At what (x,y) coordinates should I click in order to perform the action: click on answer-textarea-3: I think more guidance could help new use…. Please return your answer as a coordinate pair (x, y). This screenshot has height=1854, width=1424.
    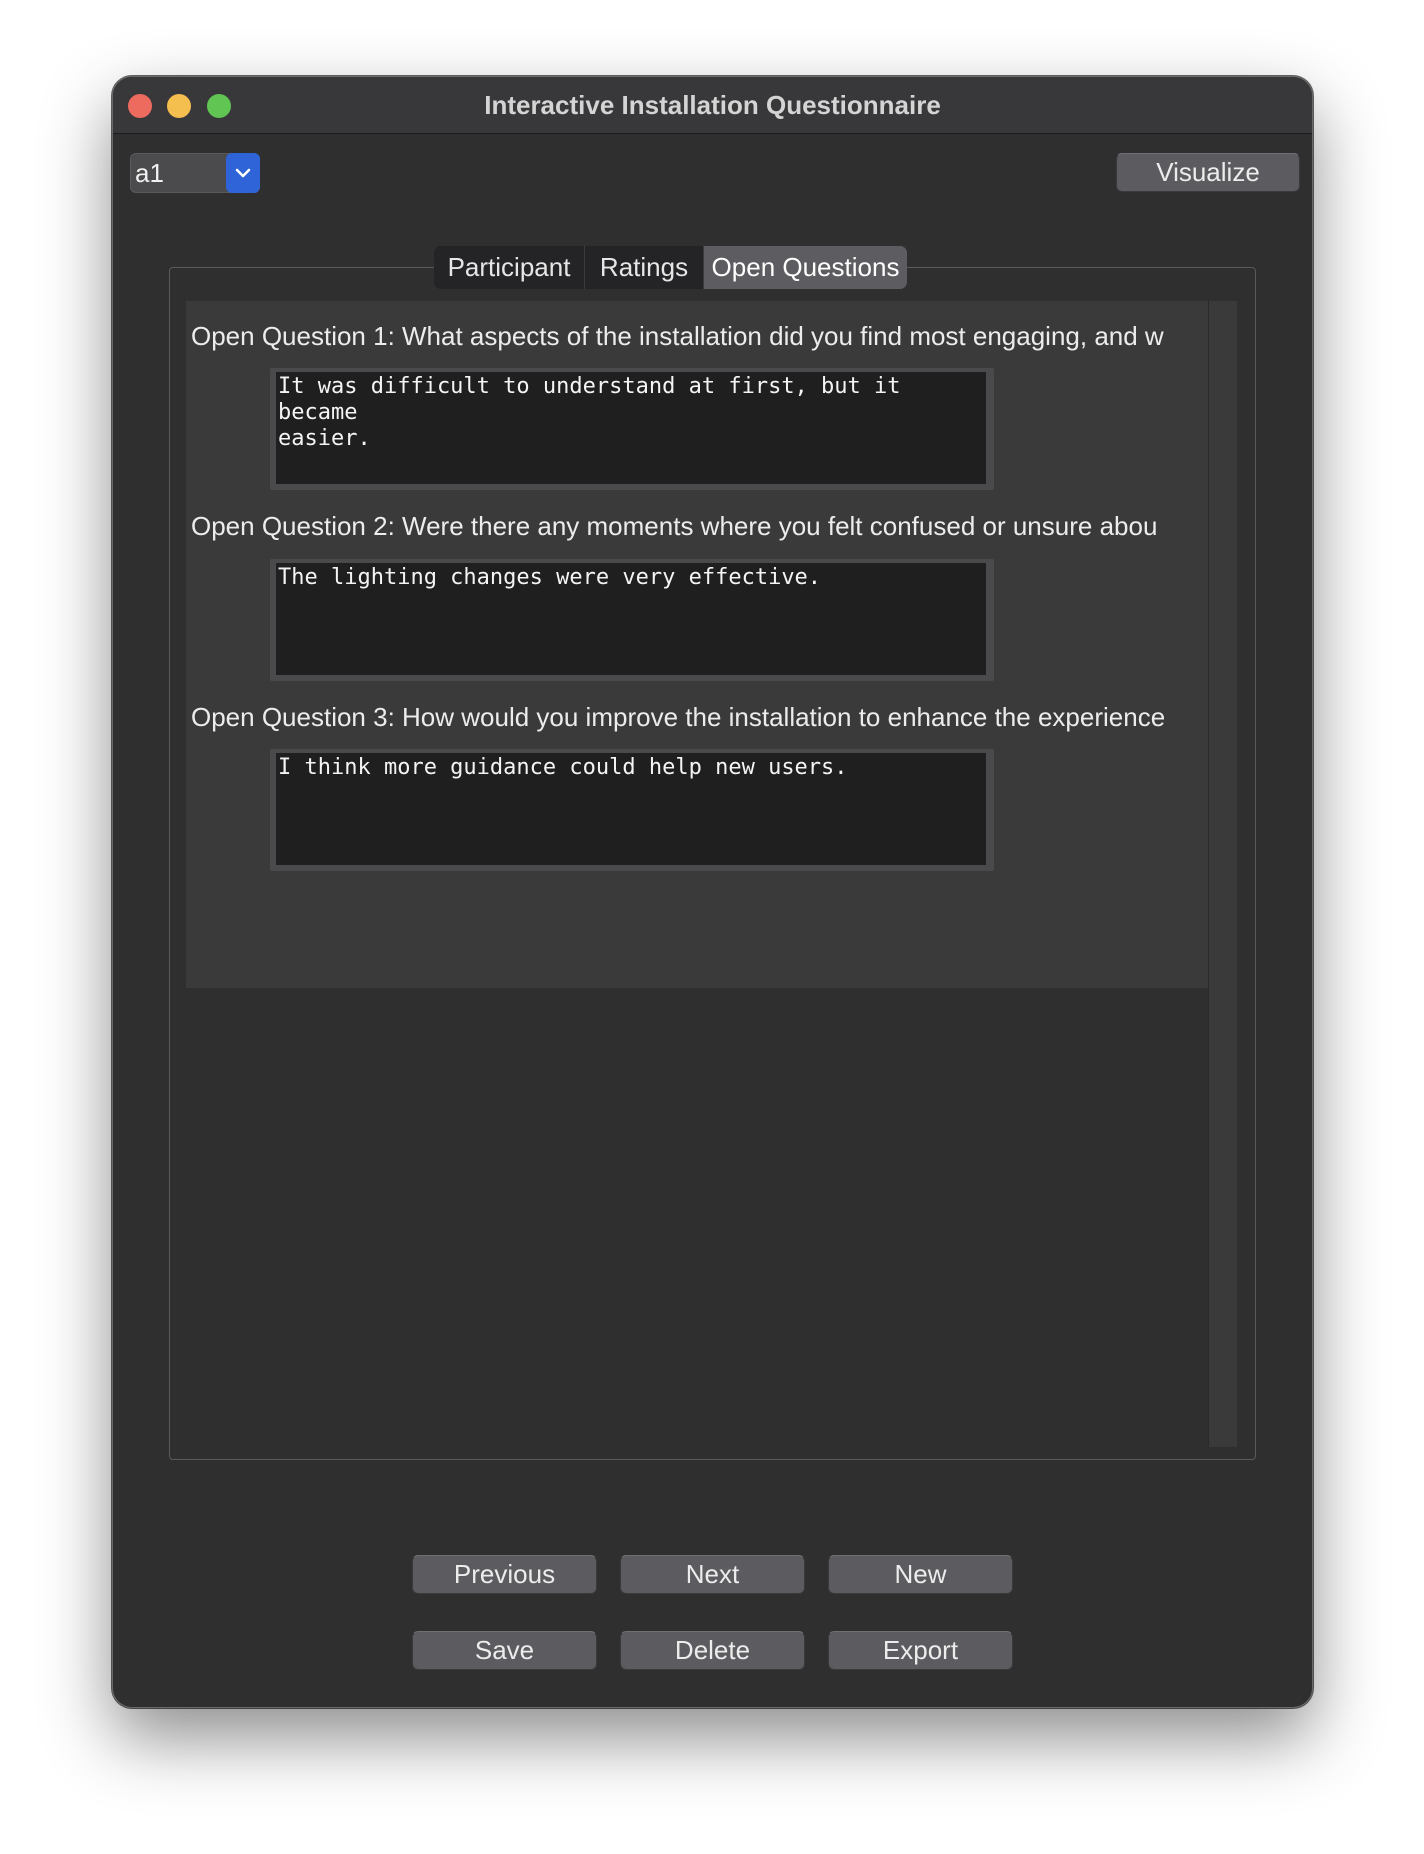
    Looking at the image, I should click on (631, 809).